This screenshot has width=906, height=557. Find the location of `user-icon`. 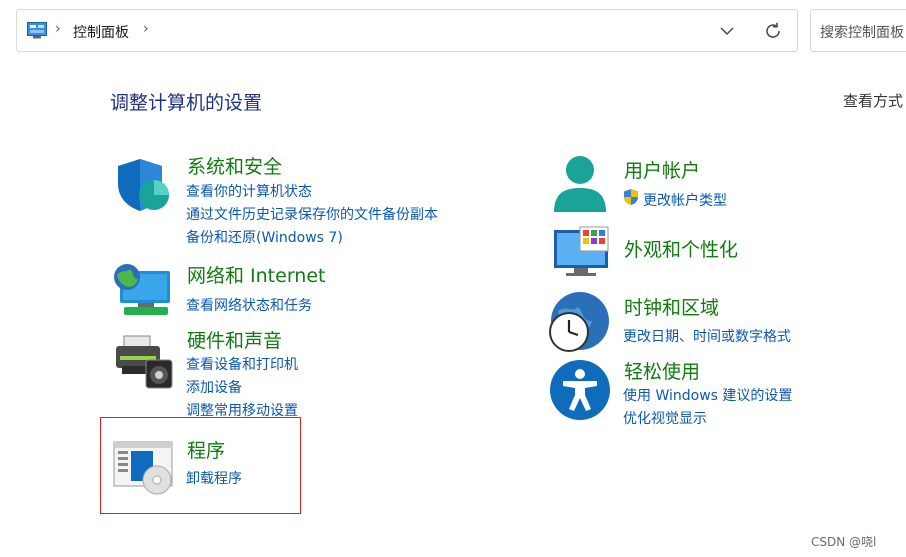

user-icon is located at coordinates (580, 185).